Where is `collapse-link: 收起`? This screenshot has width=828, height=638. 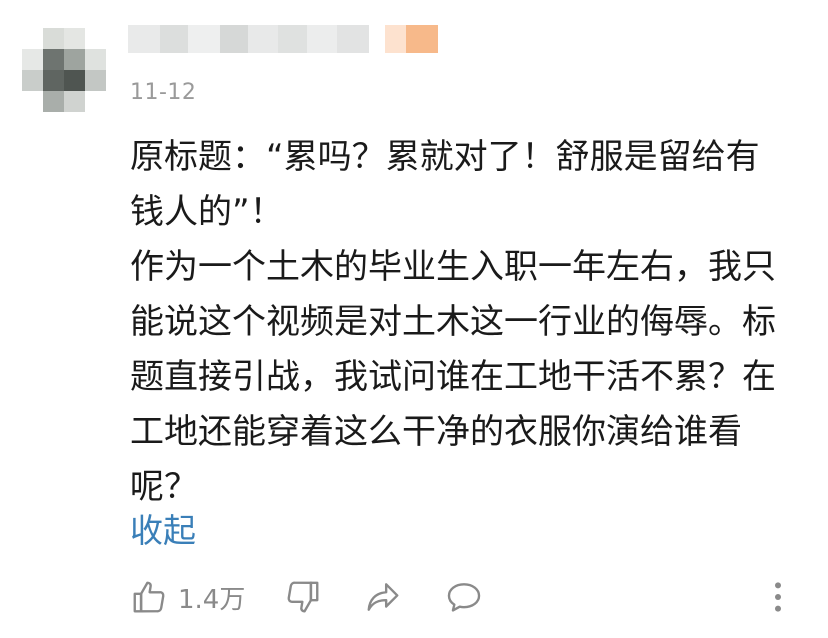
collapse-link: 收起 is located at coordinates (163, 528).